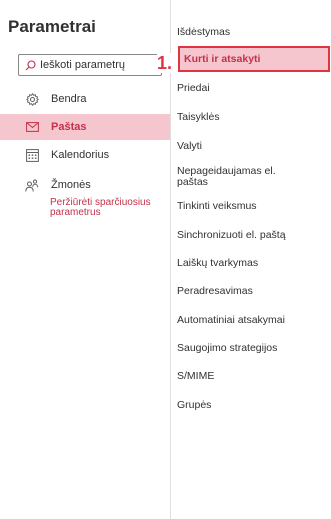 This screenshot has height=519, width=331. I want to click on gear-icon, so click(32, 99).